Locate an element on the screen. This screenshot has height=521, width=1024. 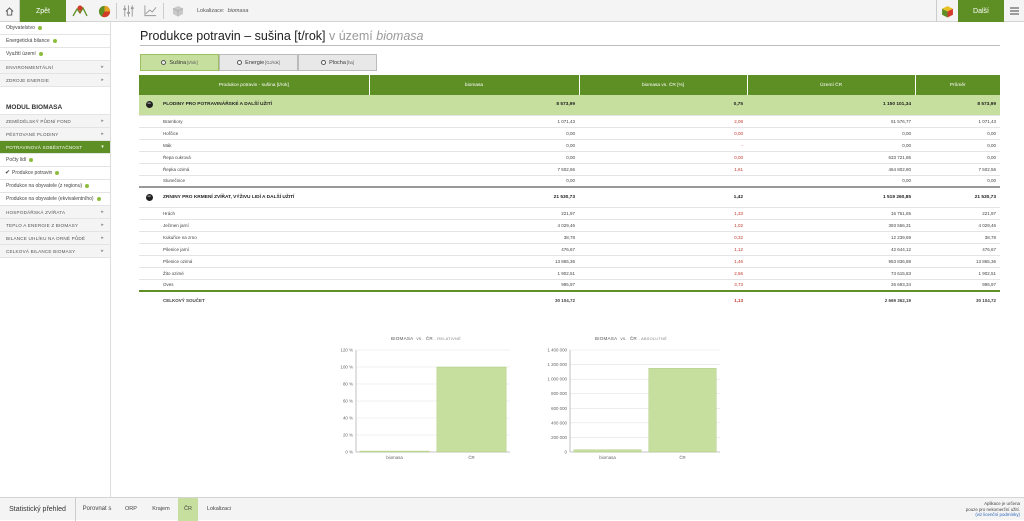
table-cell: 1,42 is located at coordinates (663, 197).